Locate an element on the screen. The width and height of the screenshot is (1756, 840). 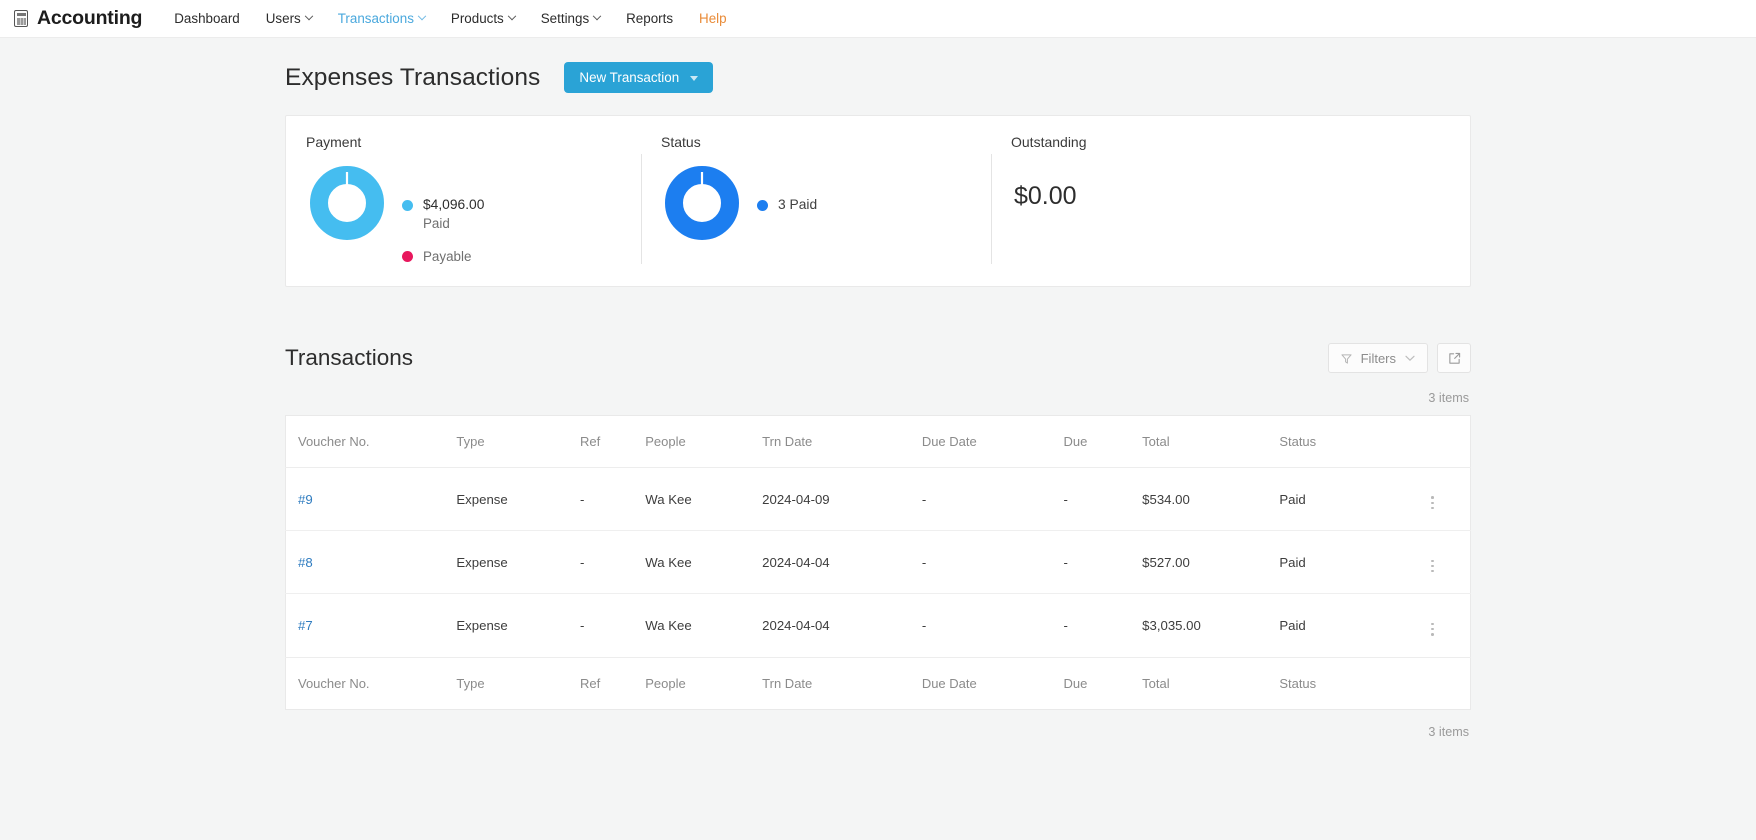
foot-ref: Ref is located at coordinates (590, 683).